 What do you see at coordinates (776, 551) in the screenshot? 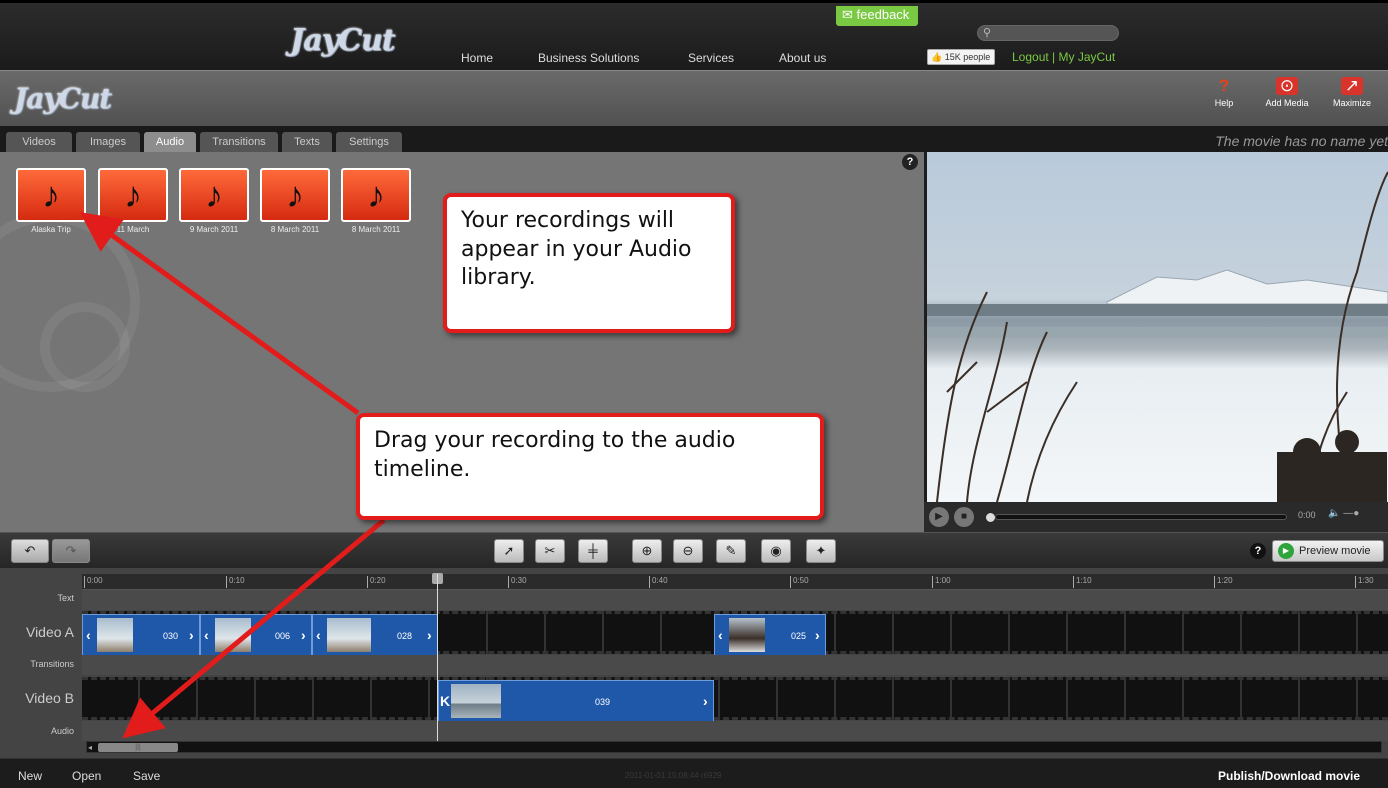
I see `webcam-record-button: ◉` at bounding box center [776, 551].